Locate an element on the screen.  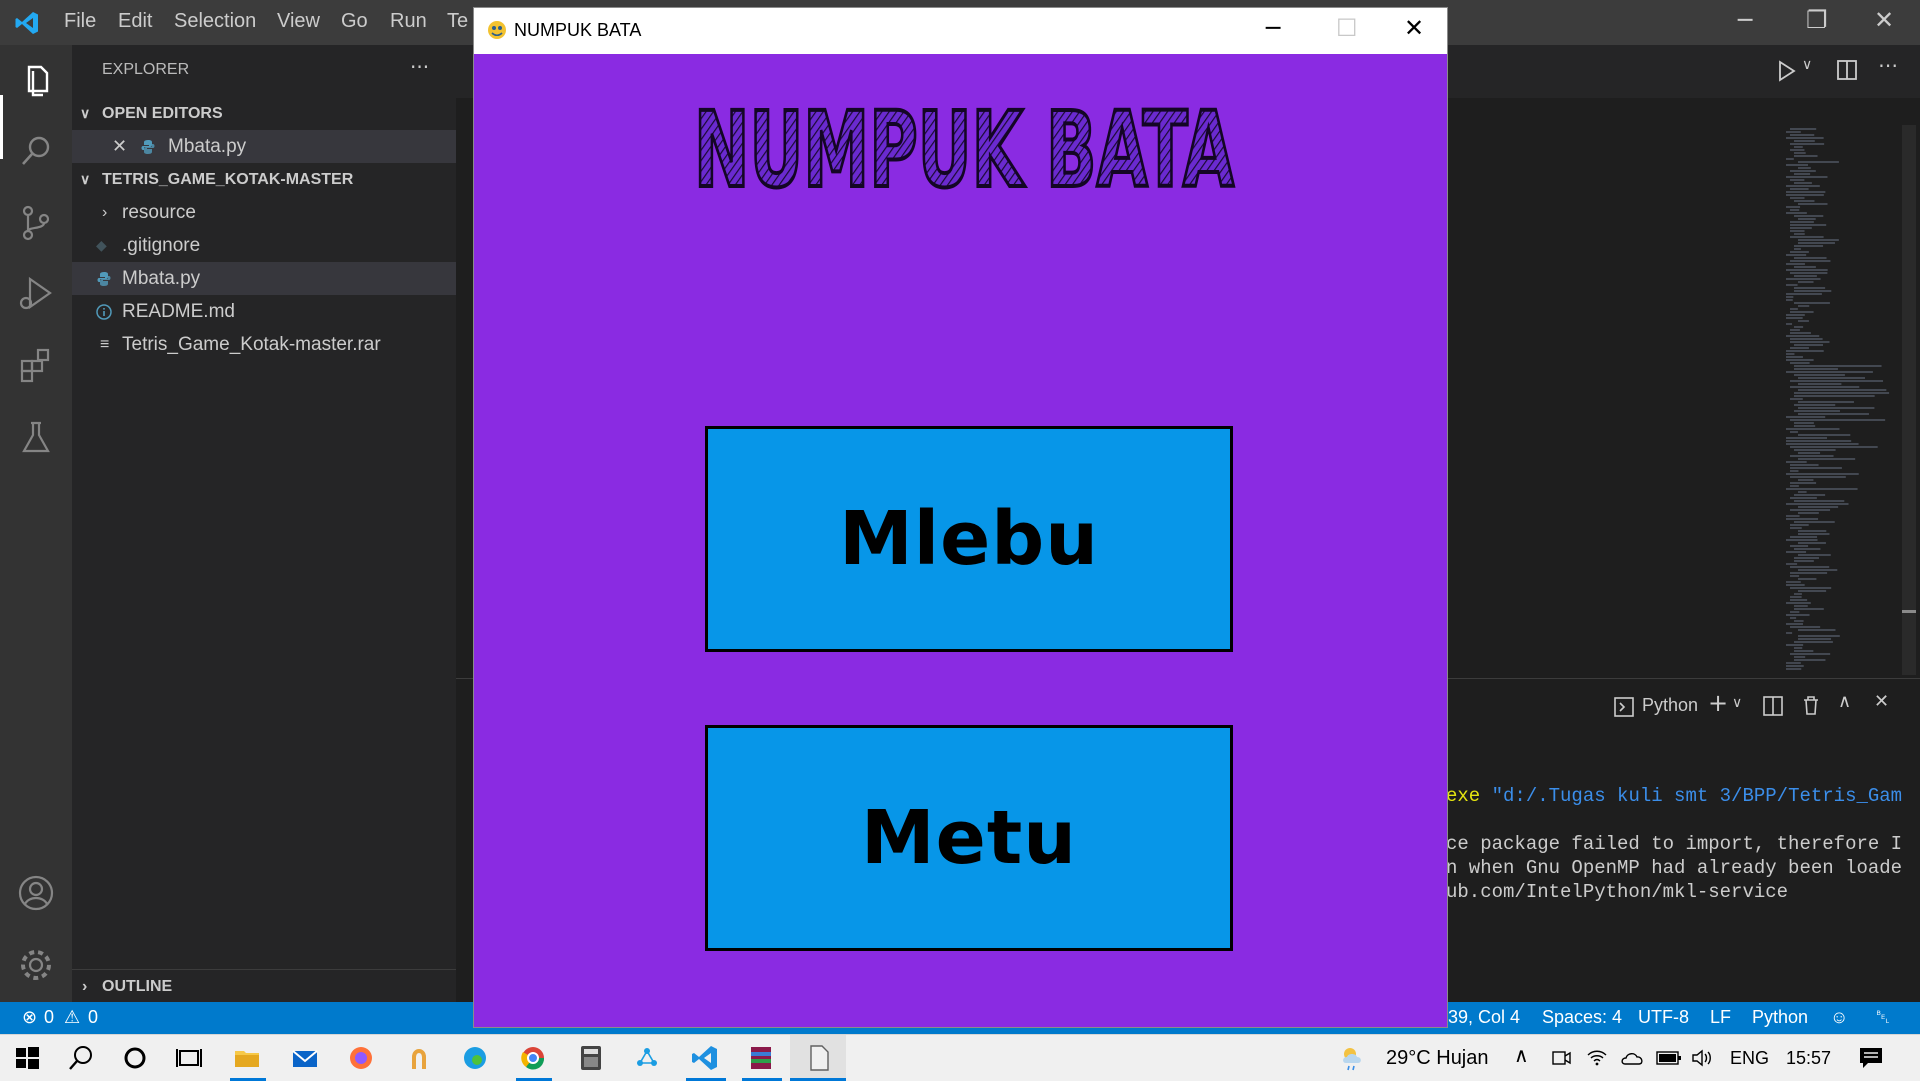
windows-start-icon is located at coordinates (27, 1058).